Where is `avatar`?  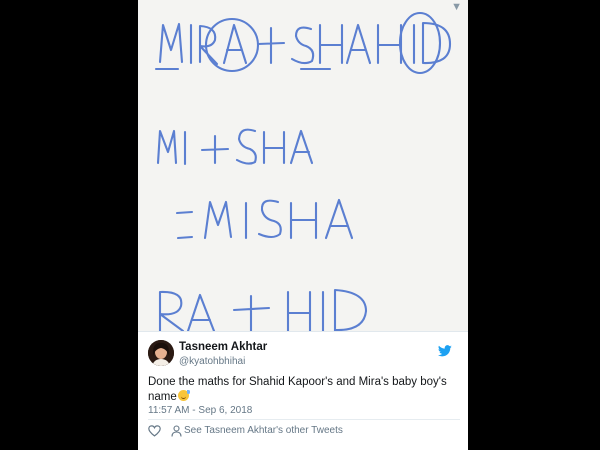
avatar is located at coordinates (161, 353).